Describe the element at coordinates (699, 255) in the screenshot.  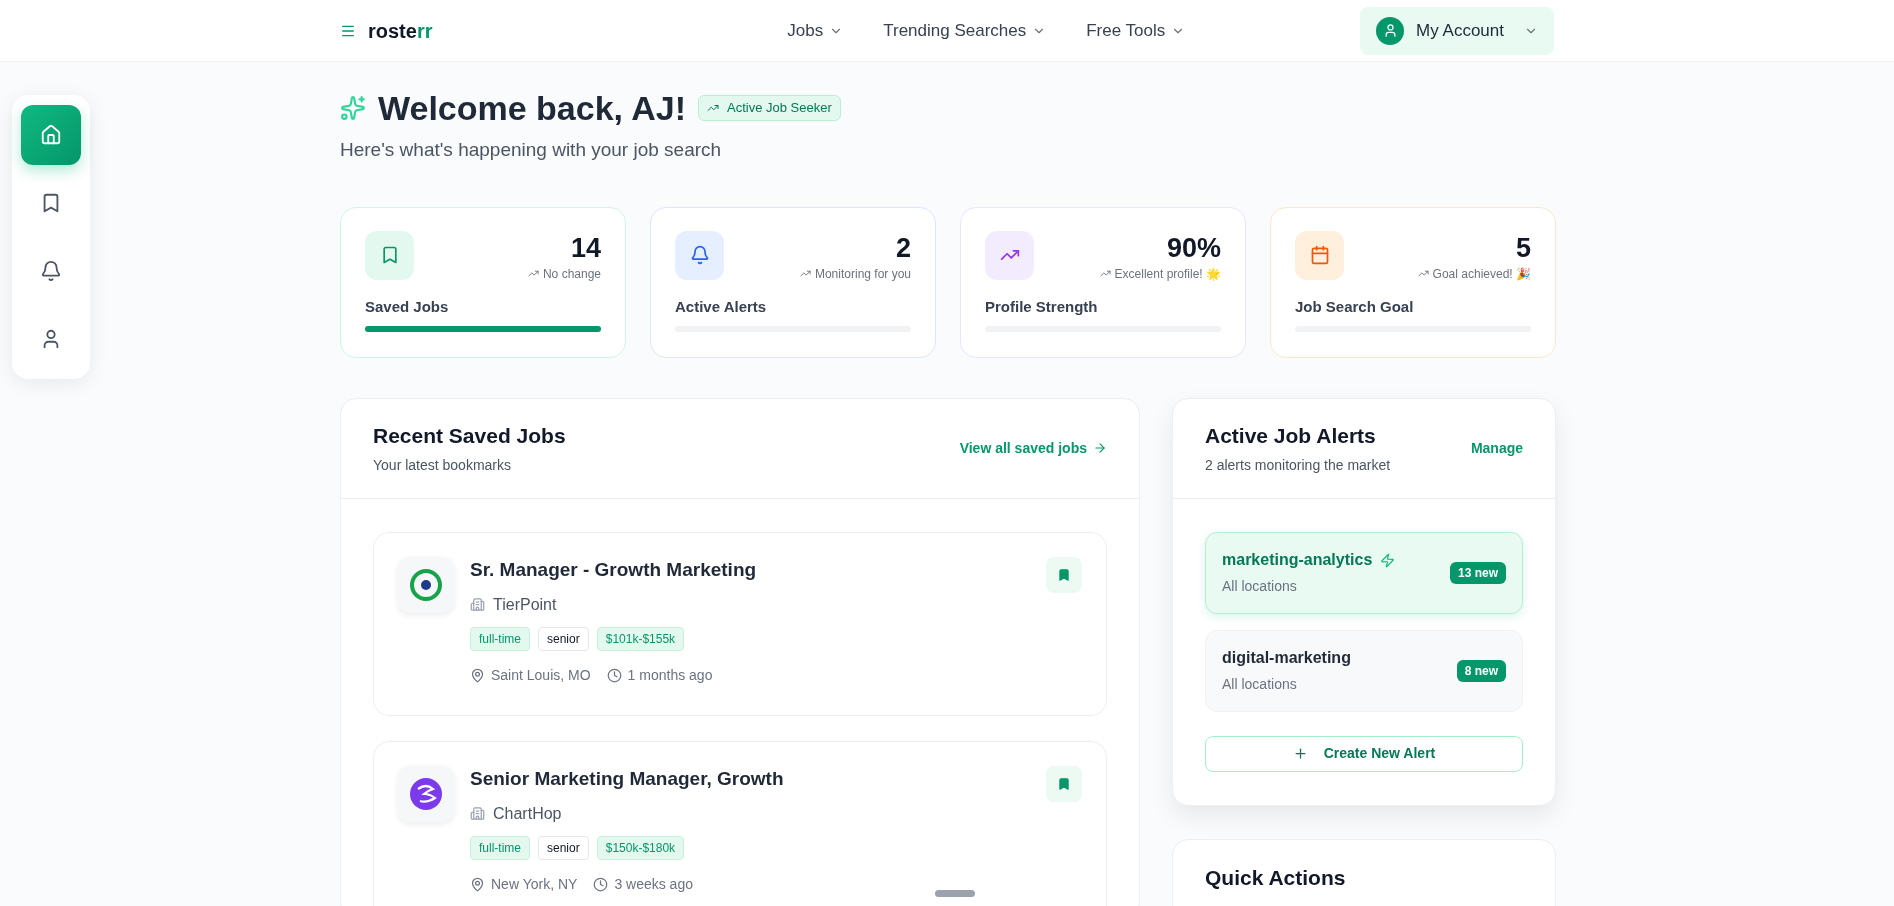
I see `alerts-glyph-icon` at that location.